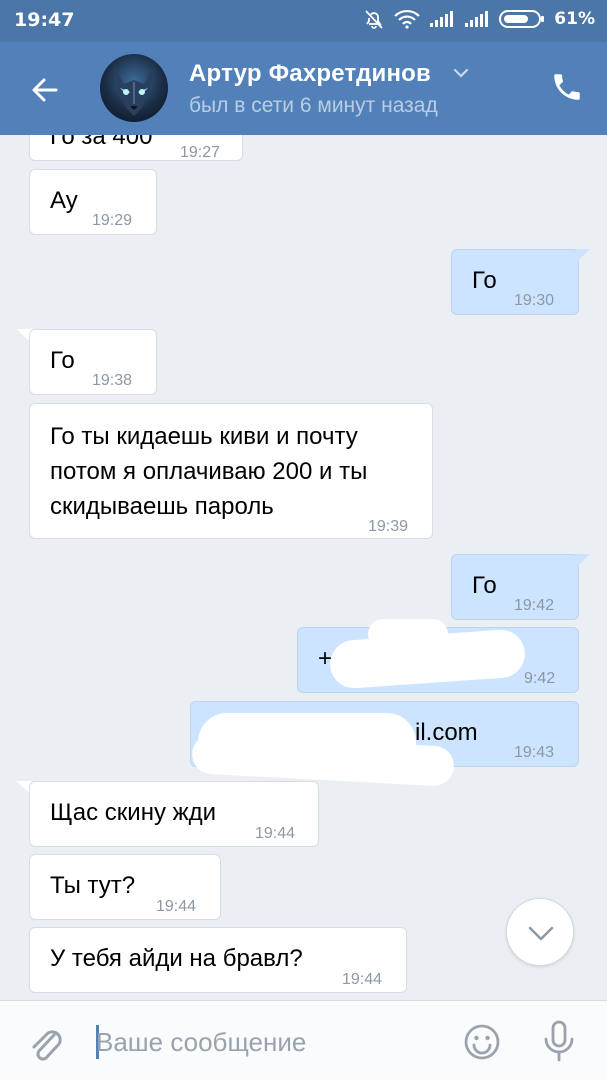  Describe the element at coordinates (303, 21) in the screenshot. I see `status-bar: 19:47 61%` at that location.